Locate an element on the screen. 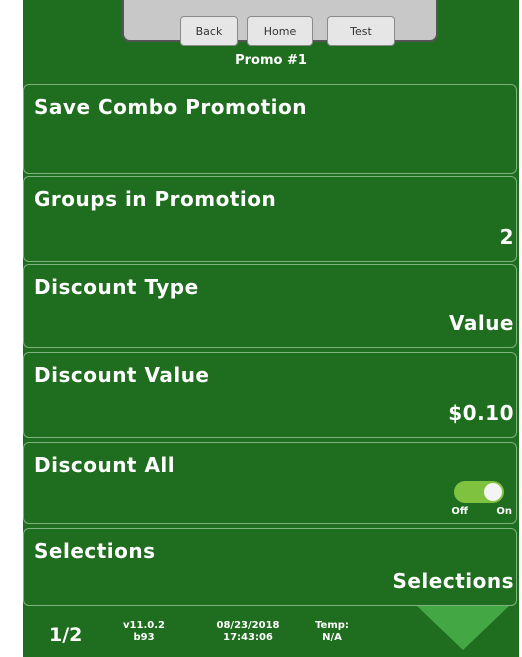 This screenshot has width=522, height=657. discount-all-row: Discount All Off On is located at coordinates (270, 483).